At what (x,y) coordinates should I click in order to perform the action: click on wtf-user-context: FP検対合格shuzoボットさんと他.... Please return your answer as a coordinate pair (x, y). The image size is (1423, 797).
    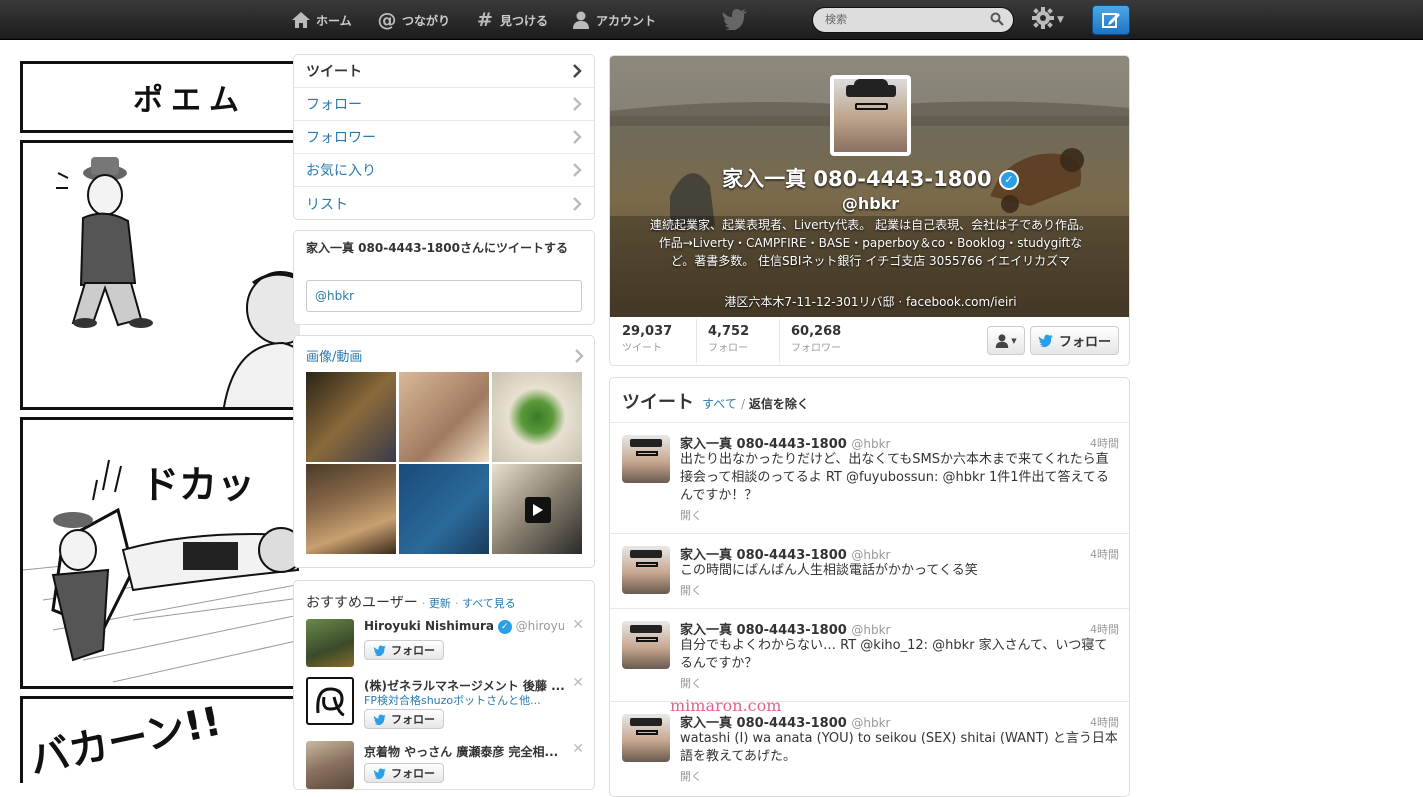
    Looking at the image, I should click on (469, 700).